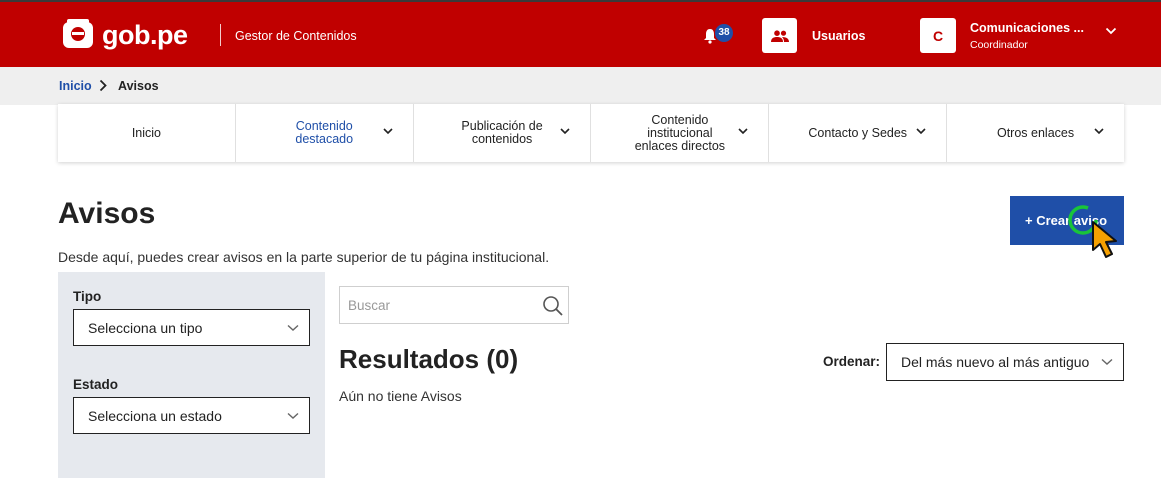  Describe the element at coordinates (839, 35) in the screenshot. I see `users-label: Usuarios` at that location.